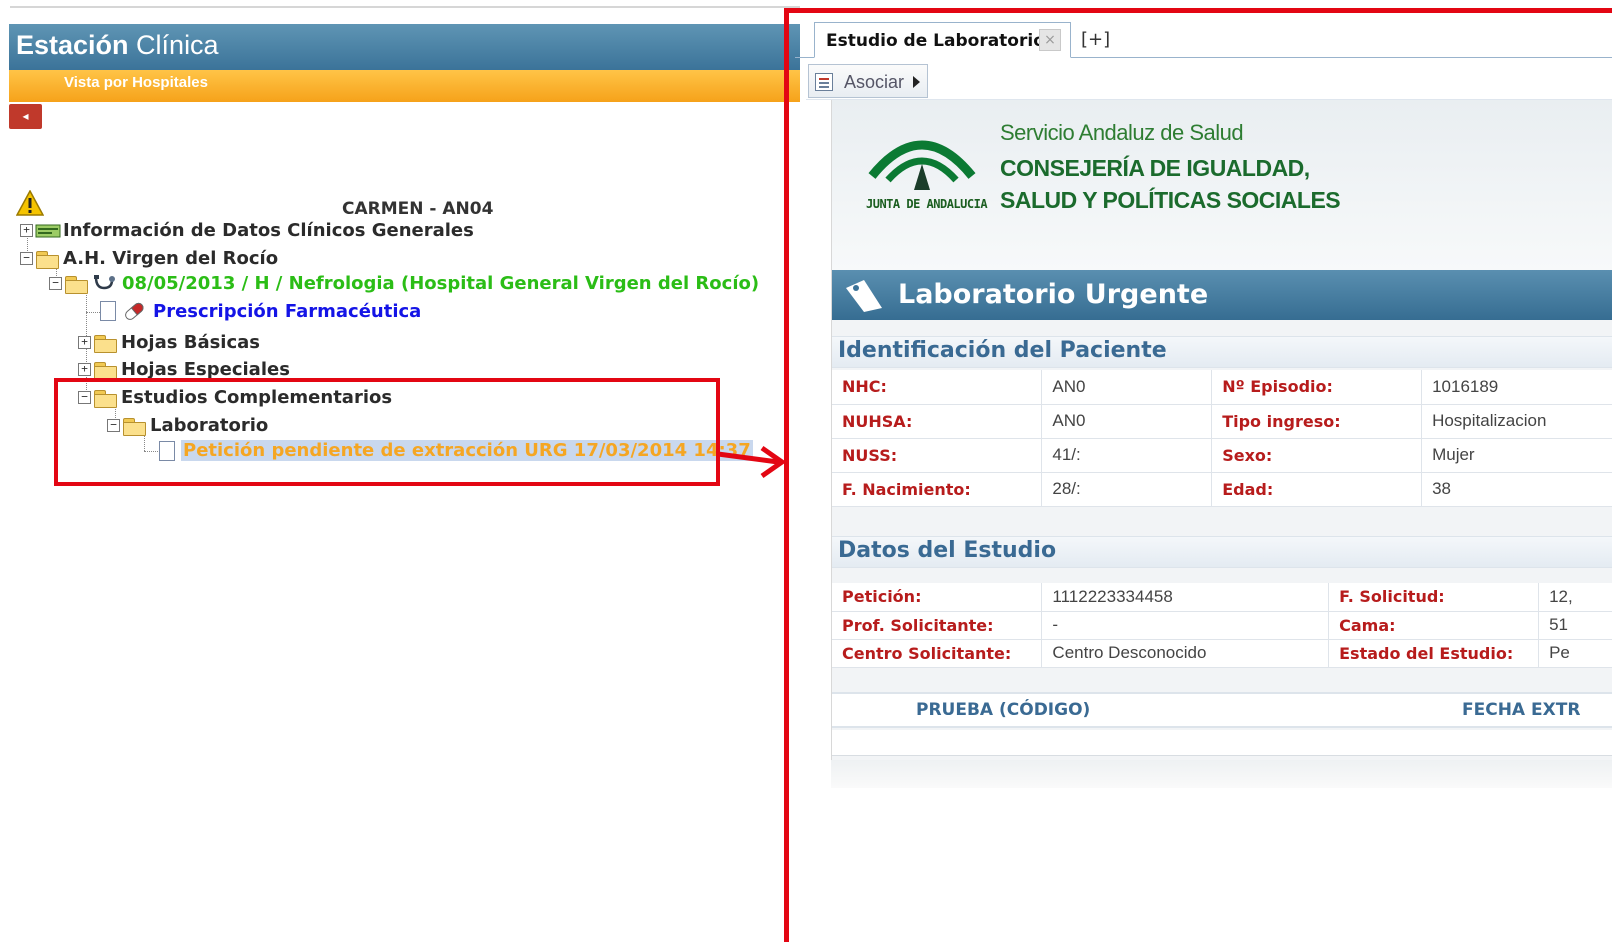 The image size is (1612, 942). What do you see at coordinates (287, 311) in the screenshot?
I see `tree-label-prescription: Prescripción Farmacéutica` at bounding box center [287, 311].